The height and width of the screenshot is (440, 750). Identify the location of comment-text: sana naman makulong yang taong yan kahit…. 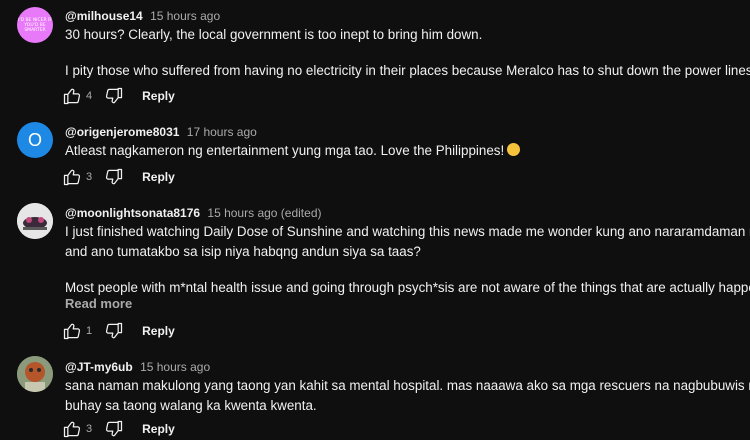
(407, 396).